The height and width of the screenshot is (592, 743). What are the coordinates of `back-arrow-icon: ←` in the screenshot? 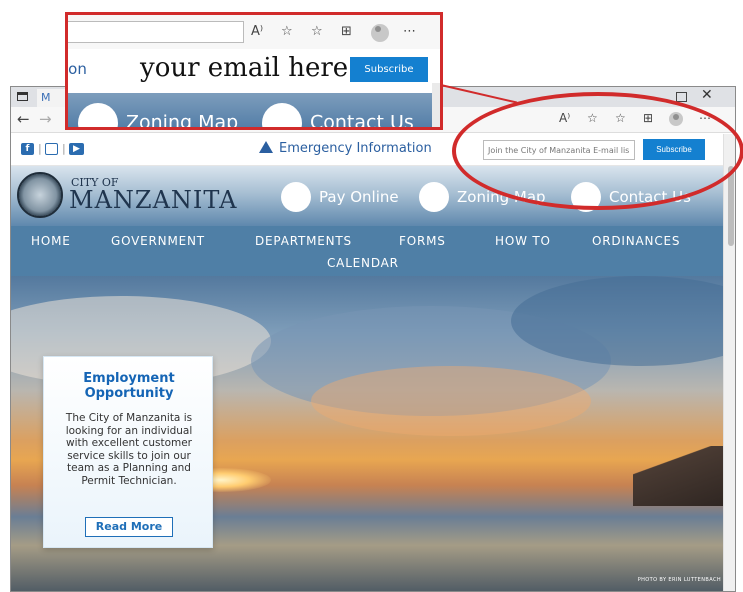 It's located at (23, 119).